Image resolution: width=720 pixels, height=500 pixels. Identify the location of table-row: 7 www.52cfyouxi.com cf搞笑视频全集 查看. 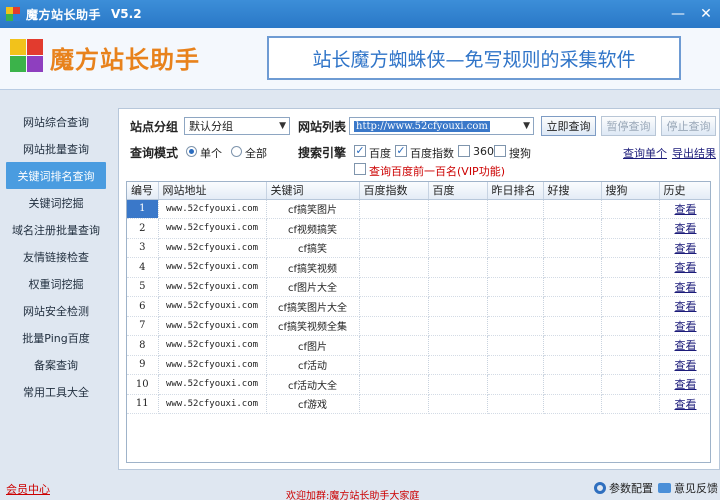
(418, 326).